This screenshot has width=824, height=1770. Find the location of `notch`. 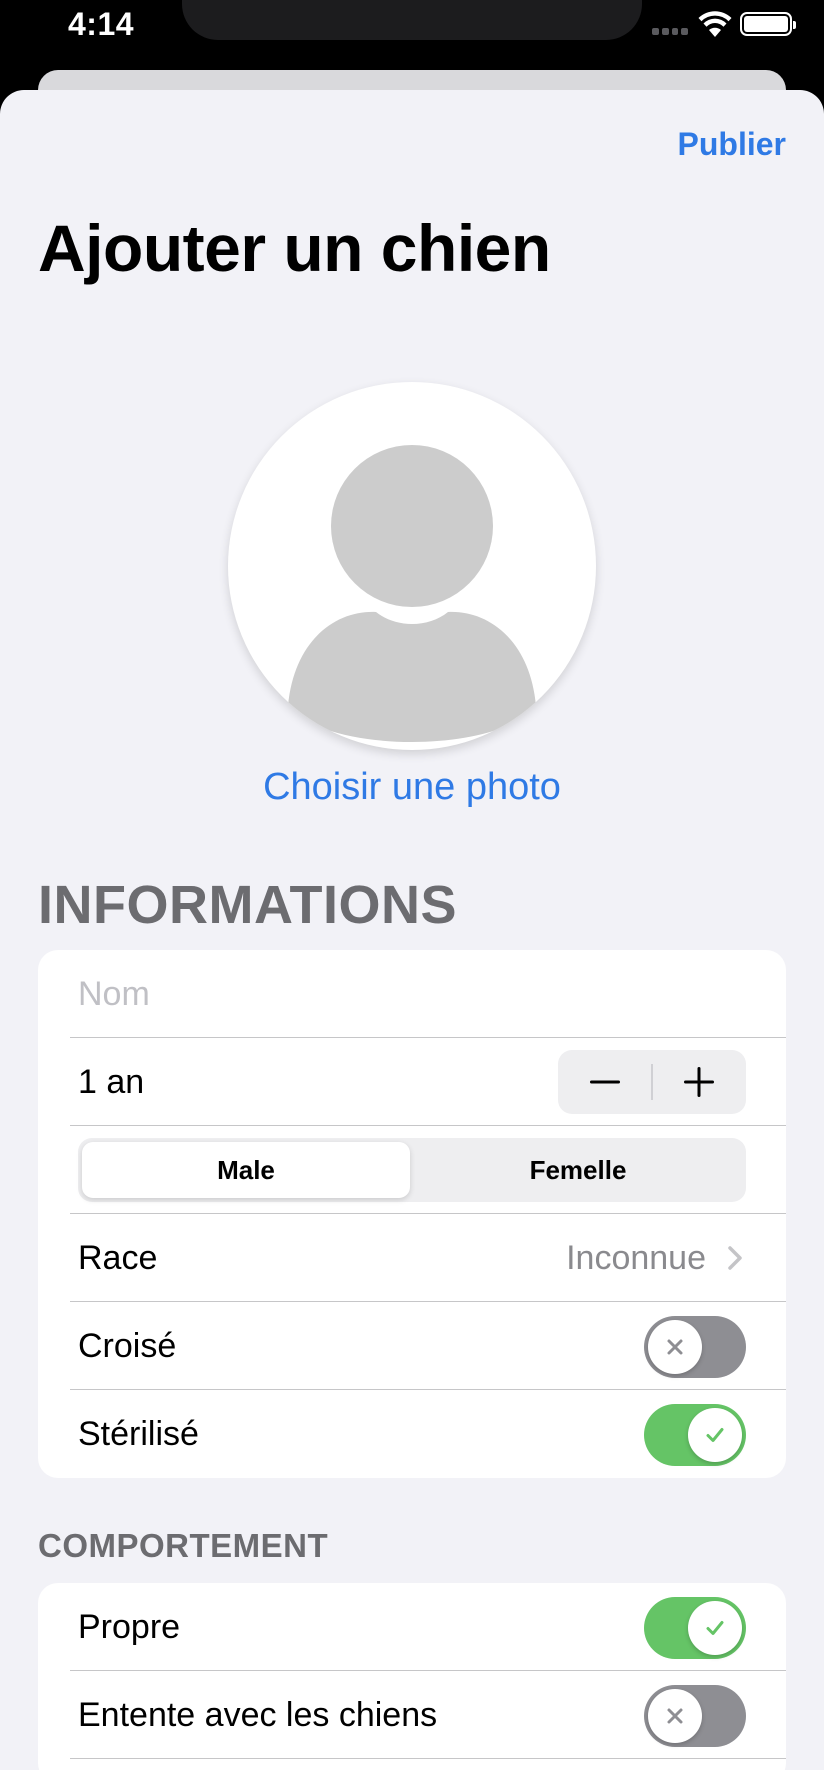

notch is located at coordinates (412, 20).